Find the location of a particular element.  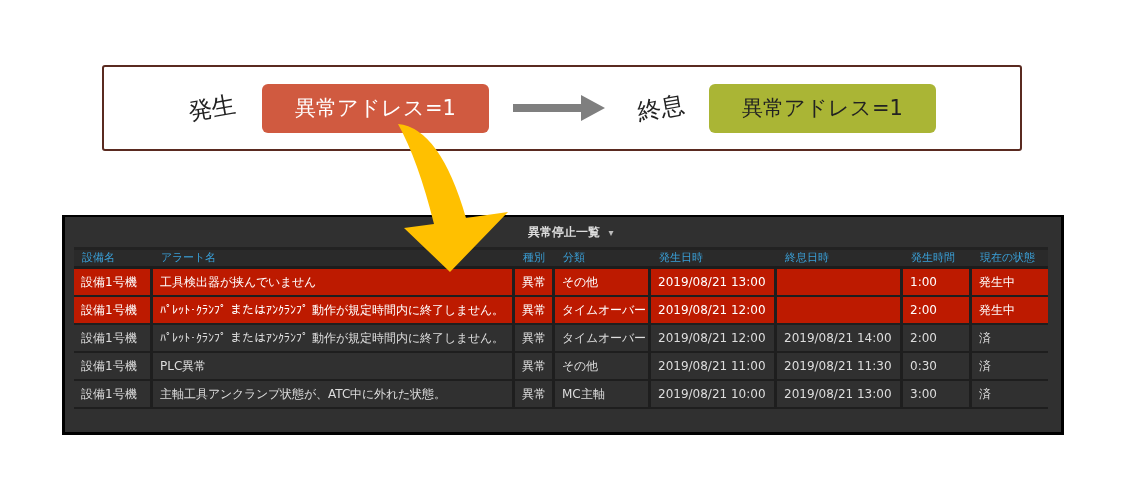

table-cell: 3:00 is located at coordinates (937, 394).